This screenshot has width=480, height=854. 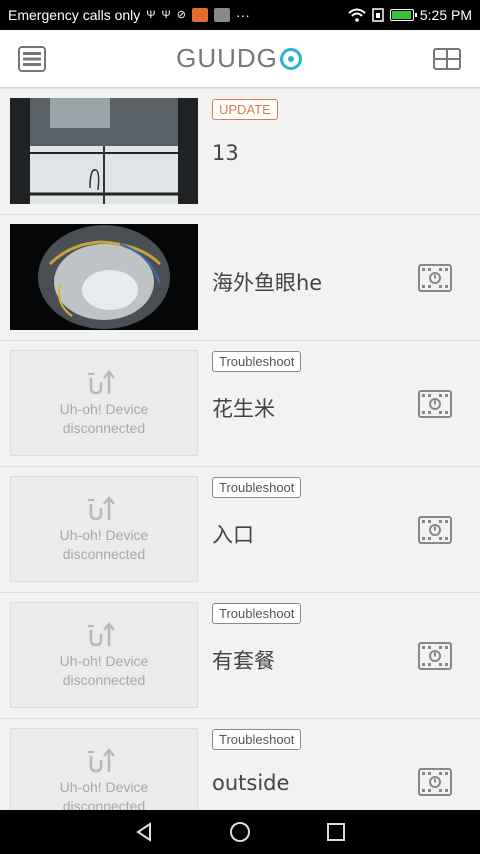 I want to click on device-name: outside, so click(x=251, y=783).